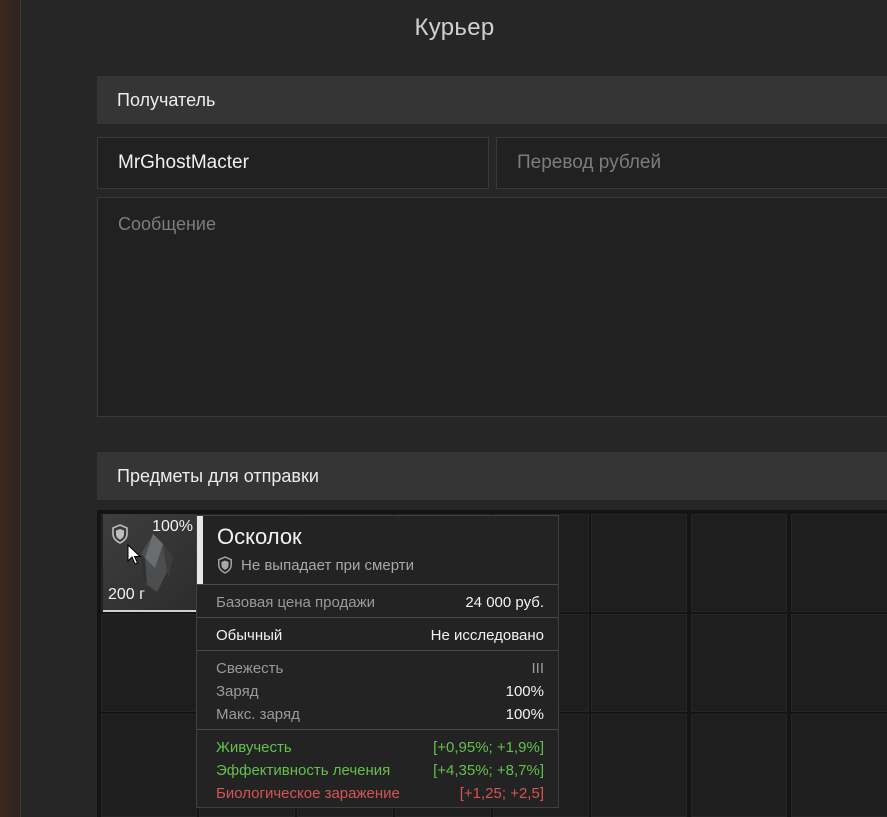  What do you see at coordinates (380, 635) in the screenshot?
I see `tooltip-rarity-row: Обычный Не исследовано` at bounding box center [380, 635].